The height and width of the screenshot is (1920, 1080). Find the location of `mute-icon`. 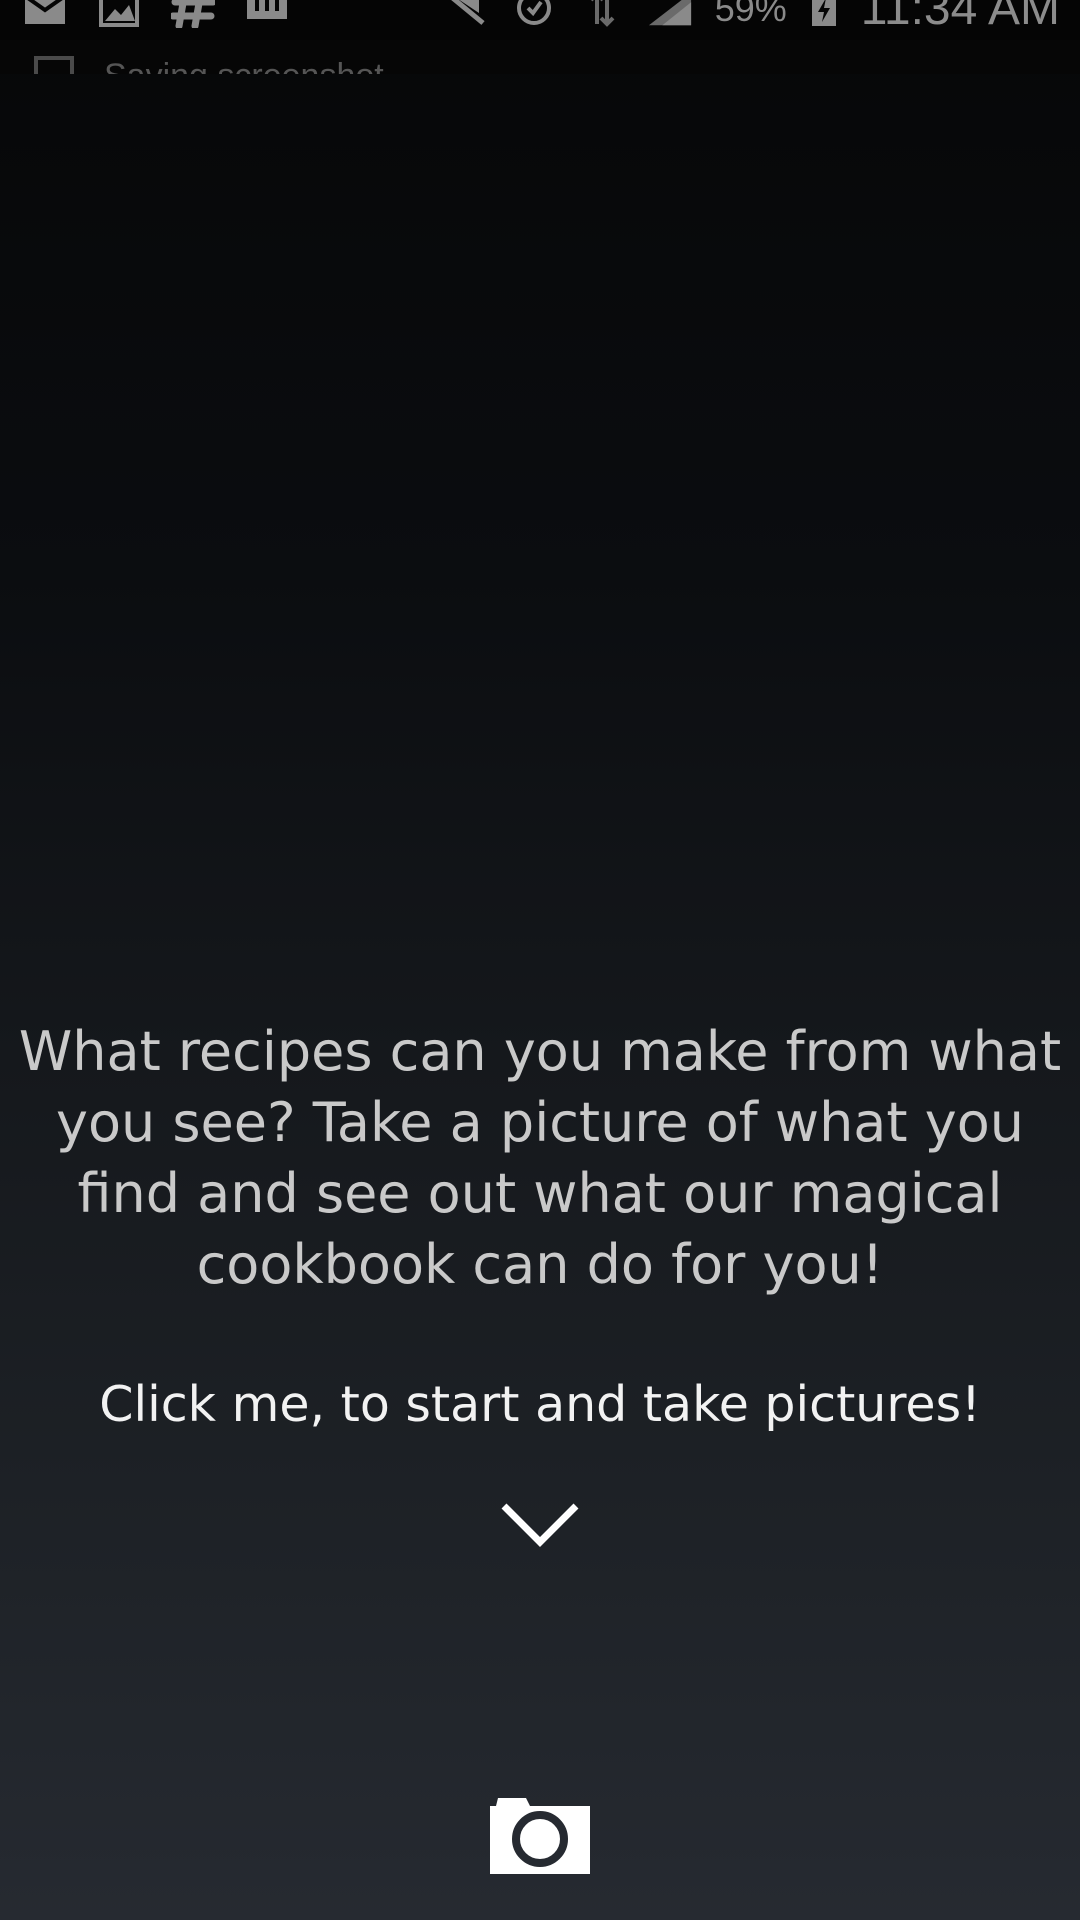

mute-icon is located at coordinates (466, 14).